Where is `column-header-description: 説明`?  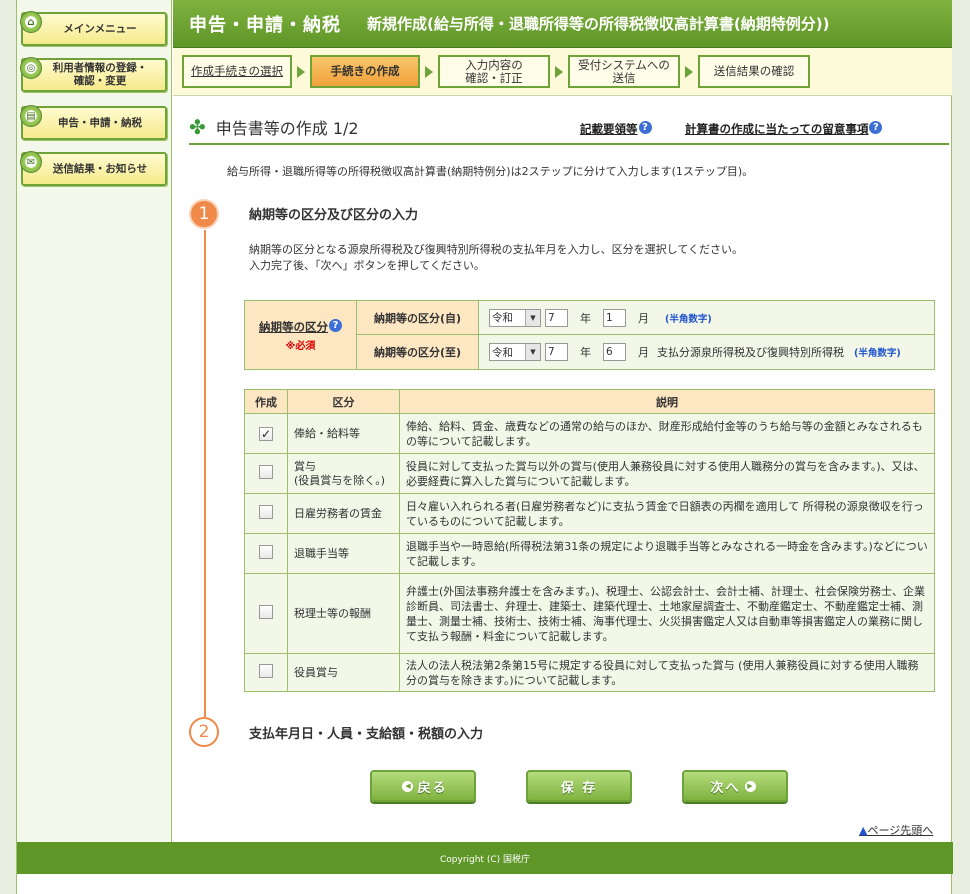 column-header-description: 説明 is located at coordinates (667, 401).